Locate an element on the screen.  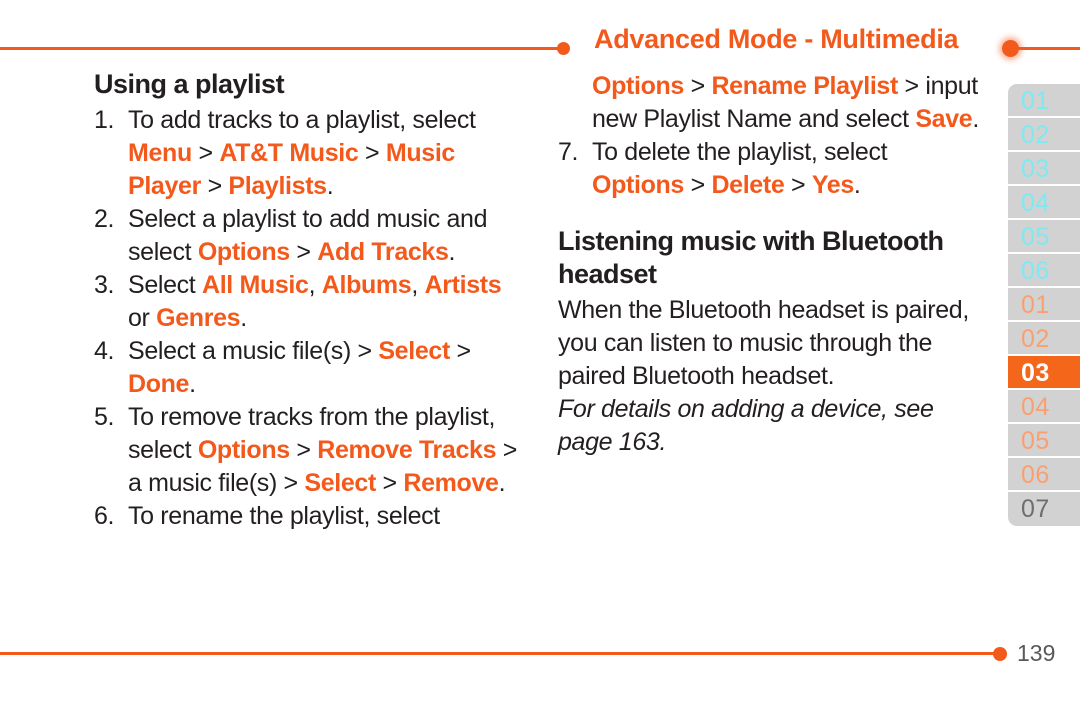
tab-06-5: 06 is located at coordinates (1044, 271).